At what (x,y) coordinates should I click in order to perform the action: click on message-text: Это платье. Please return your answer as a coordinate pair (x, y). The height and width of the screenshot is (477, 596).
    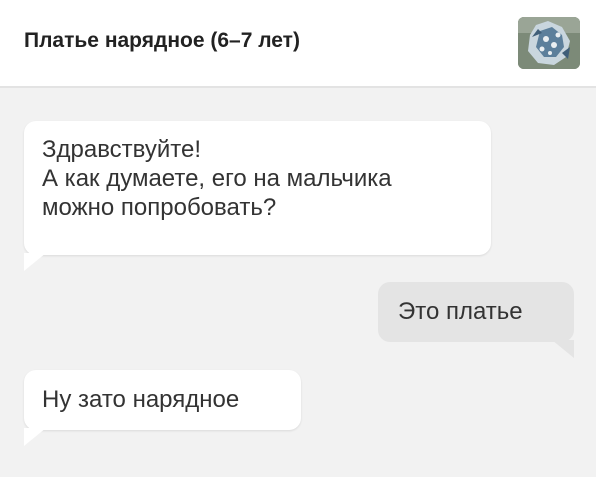
    Looking at the image, I should click on (460, 311).